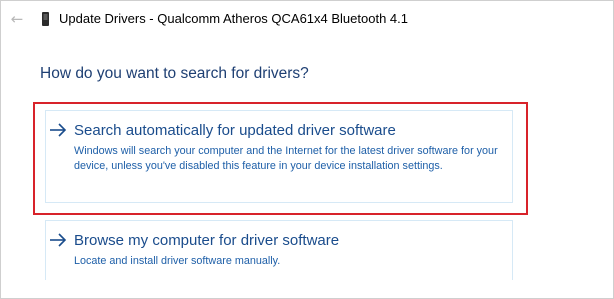 This screenshot has height=299, width=614. Describe the element at coordinates (58, 240) in the screenshot. I see `right-arrow-icon` at that location.